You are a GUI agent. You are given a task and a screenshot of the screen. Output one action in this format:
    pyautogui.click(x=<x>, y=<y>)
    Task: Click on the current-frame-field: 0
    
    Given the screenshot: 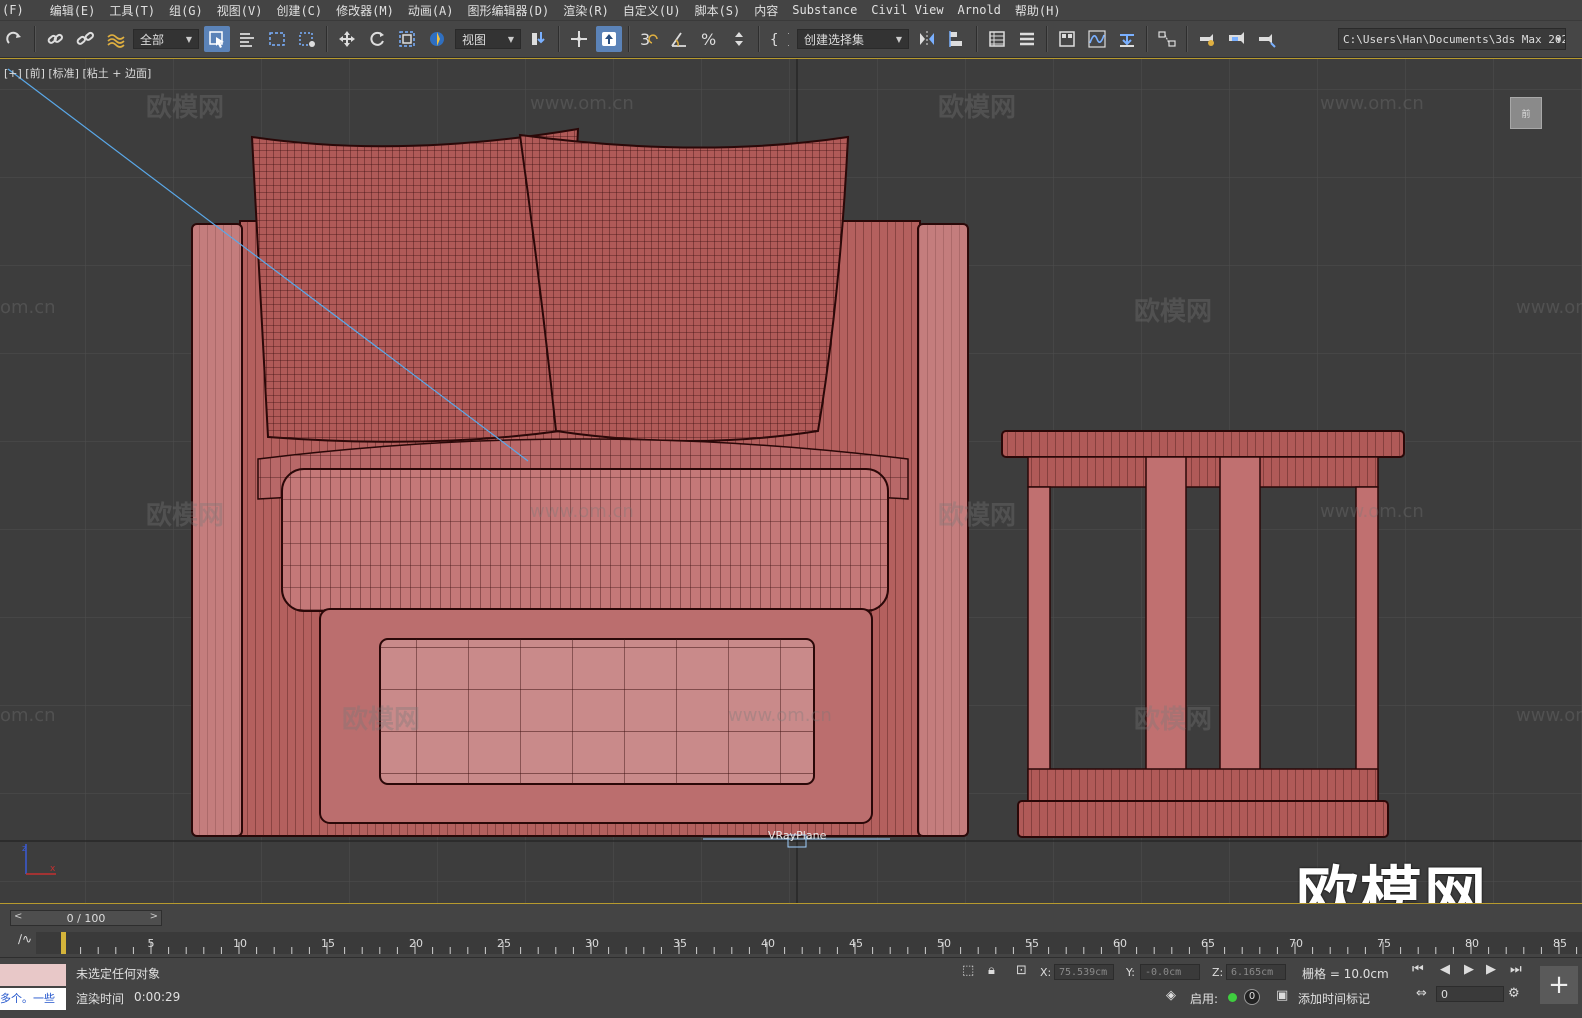 What is the action you would take?
    pyautogui.click(x=1470, y=994)
    